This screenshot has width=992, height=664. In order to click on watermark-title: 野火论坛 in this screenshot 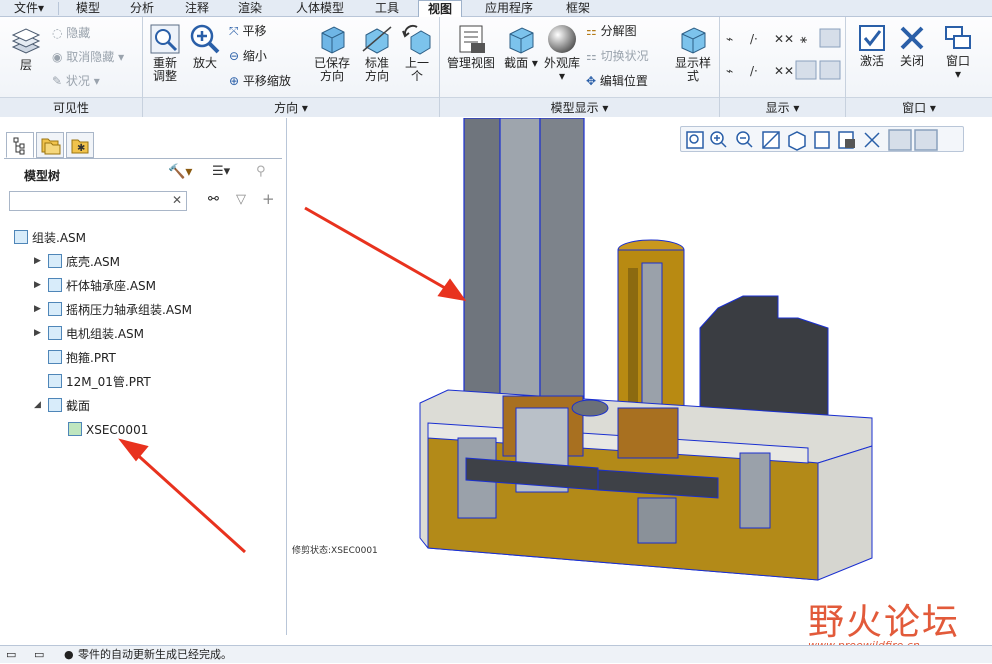, I will do `click(884, 622)`.